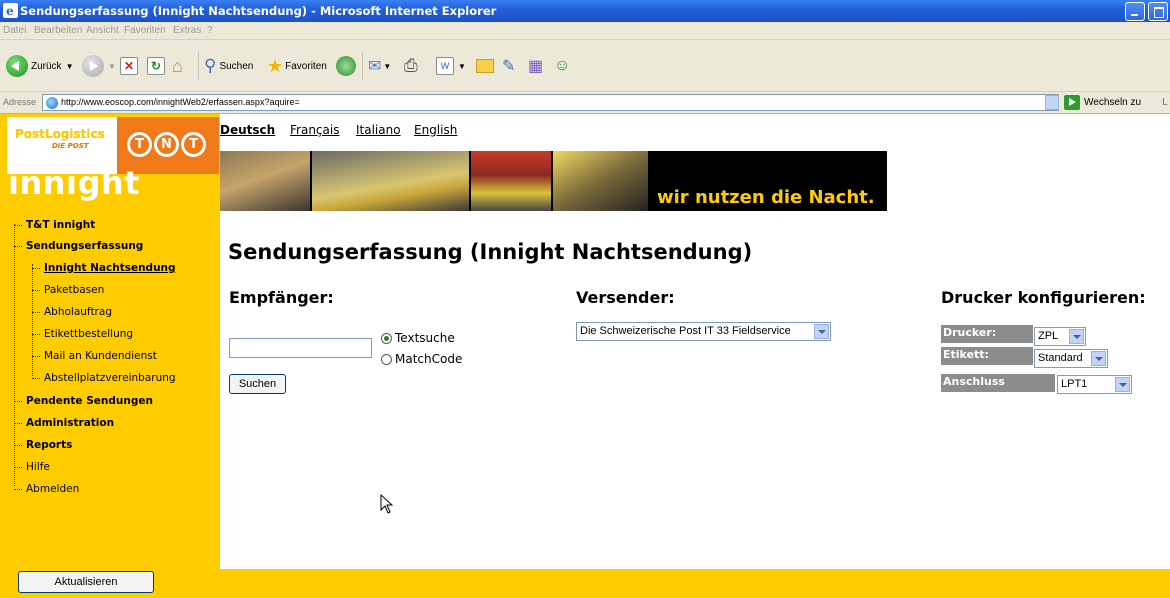 The image size is (1170, 598). I want to click on mouse-cursor-icon, so click(387, 504).